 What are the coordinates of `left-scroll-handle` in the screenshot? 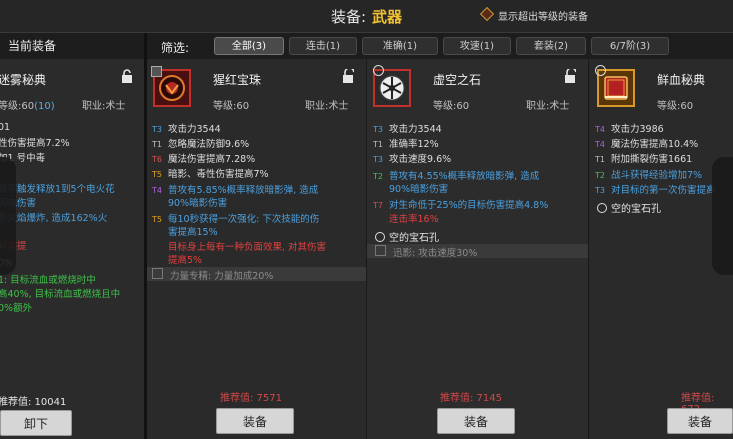 It's located at (8, 216).